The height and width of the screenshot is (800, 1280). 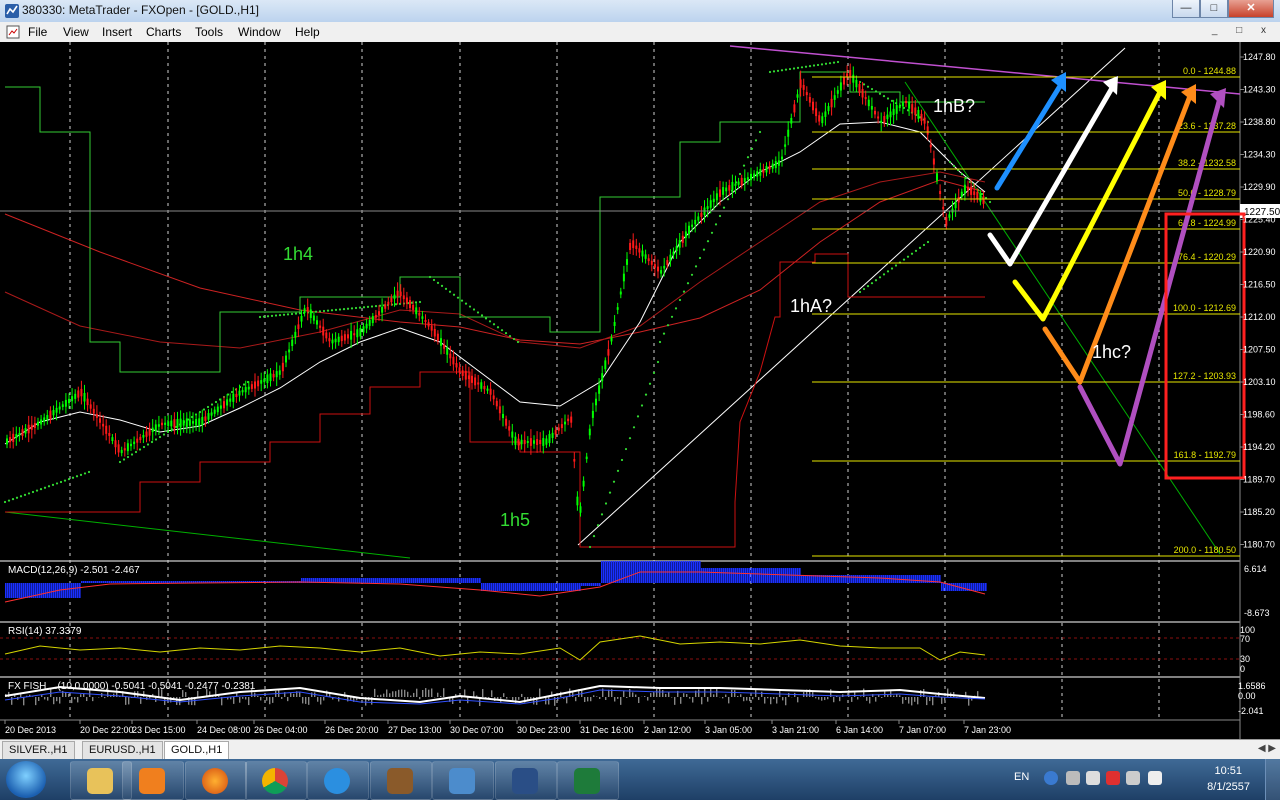 I want to click on mdi-window-controls: _ □ x, so click(x=1243, y=30).